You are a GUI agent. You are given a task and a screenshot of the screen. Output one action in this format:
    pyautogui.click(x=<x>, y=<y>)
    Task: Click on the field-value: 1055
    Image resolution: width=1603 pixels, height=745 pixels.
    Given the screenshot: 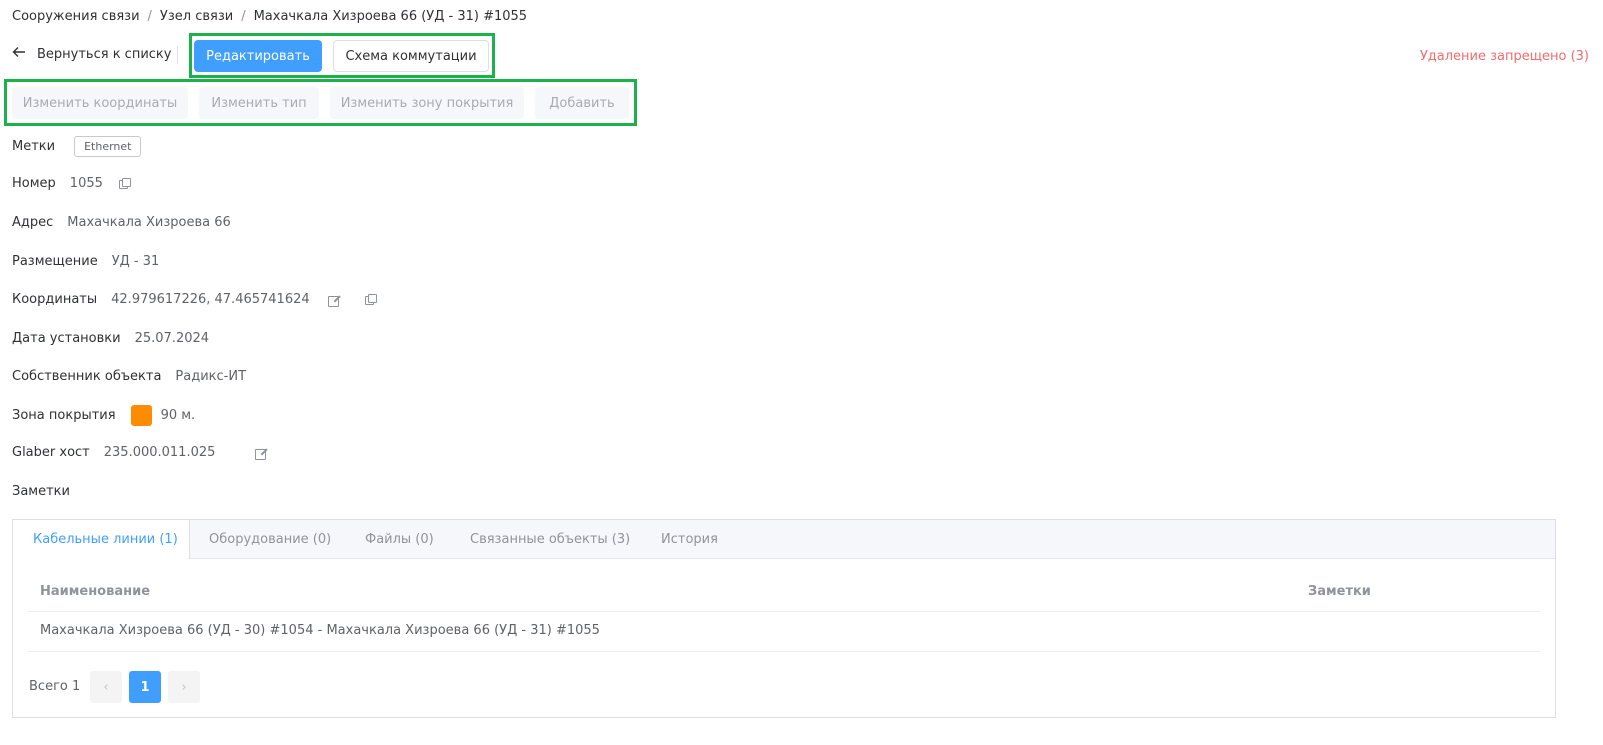 What is the action you would take?
    pyautogui.click(x=86, y=183)
    